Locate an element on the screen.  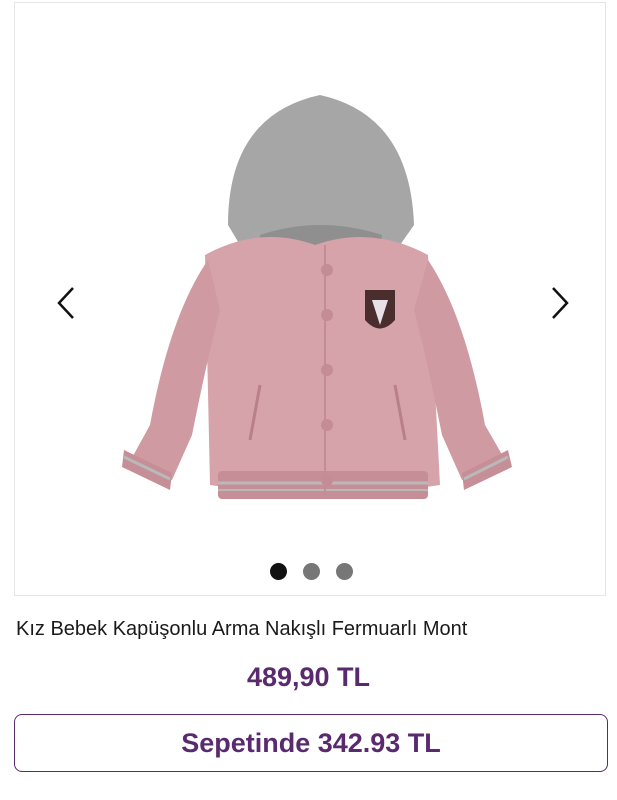
carousel-indicator is located at coordinates (311, 571).